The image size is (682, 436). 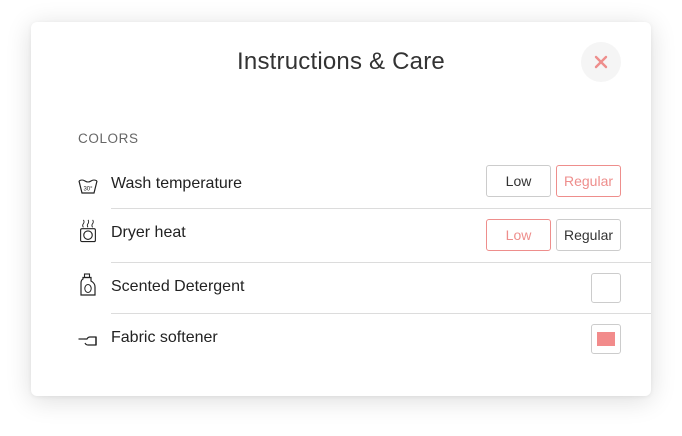 I want to click on dryer-low-option: Low, so click(x=518, y=235).